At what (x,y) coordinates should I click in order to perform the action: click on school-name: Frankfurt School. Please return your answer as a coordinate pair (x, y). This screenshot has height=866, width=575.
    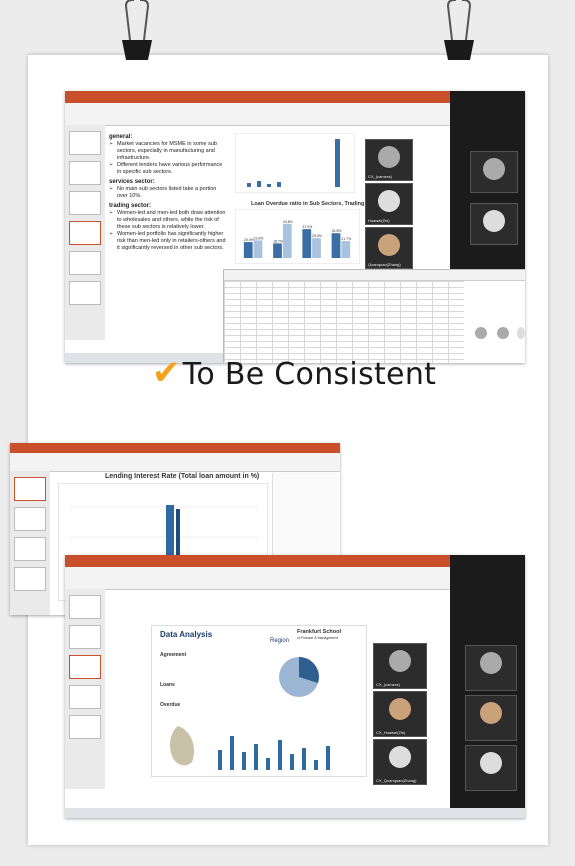
    Looking at the image, I should click on (319, 632).